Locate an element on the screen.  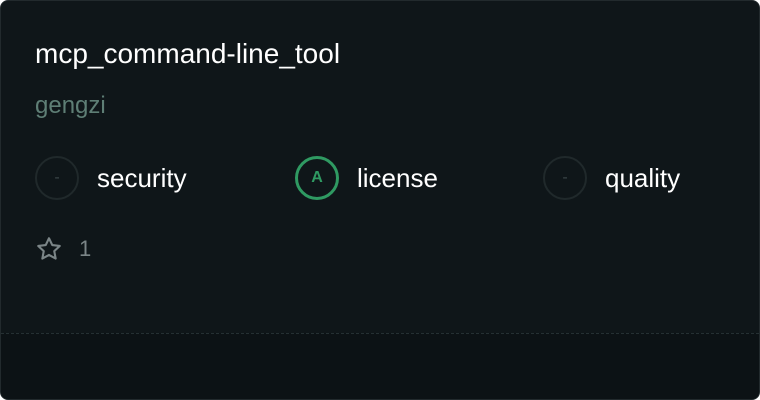
star-rating: 1 is located at coordinates (63, 249).